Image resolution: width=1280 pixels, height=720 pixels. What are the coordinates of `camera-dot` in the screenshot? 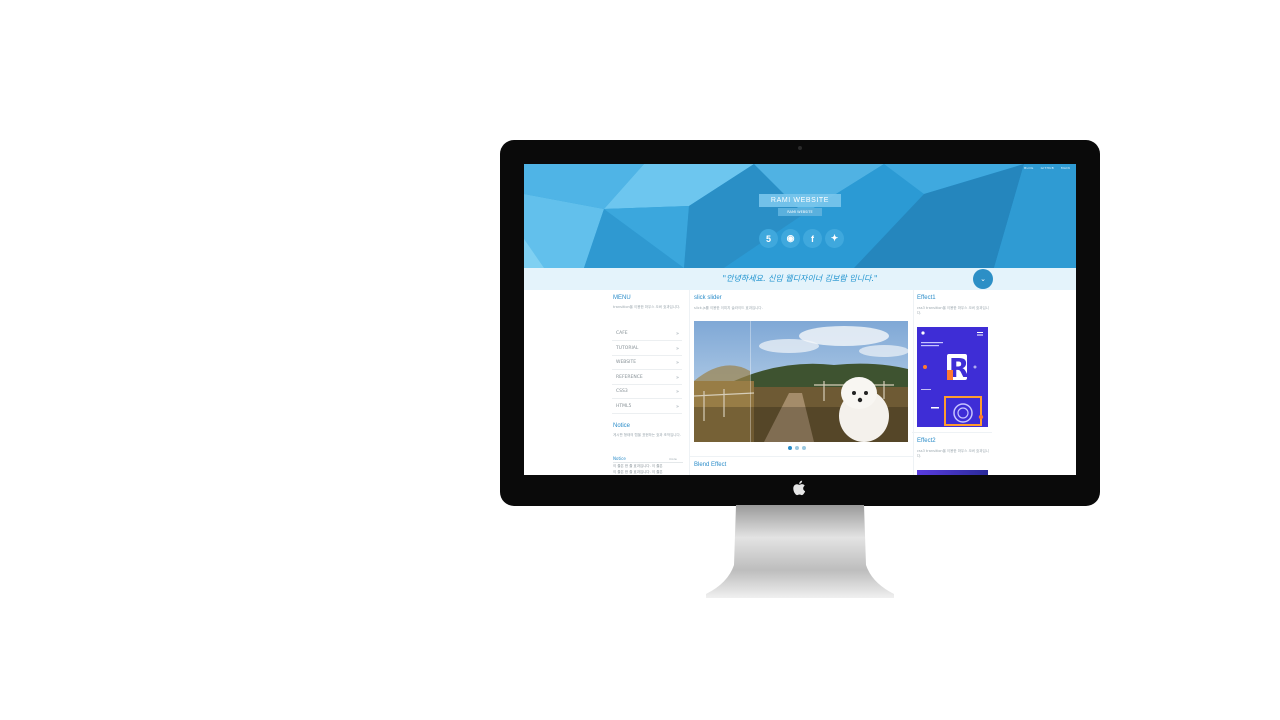 It's located at (800, 148).